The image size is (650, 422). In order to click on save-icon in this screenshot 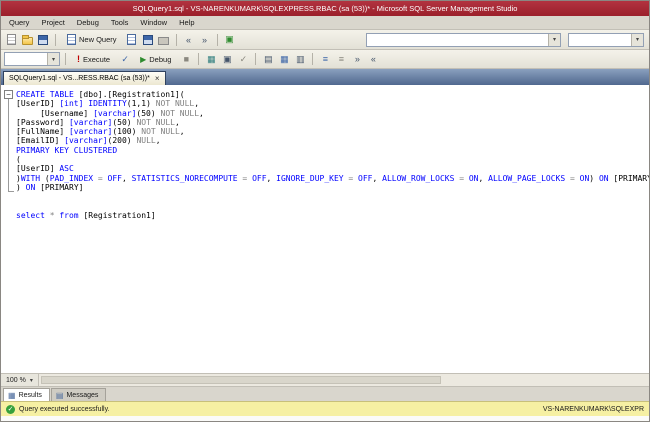, I will do `click(43, 40)`.